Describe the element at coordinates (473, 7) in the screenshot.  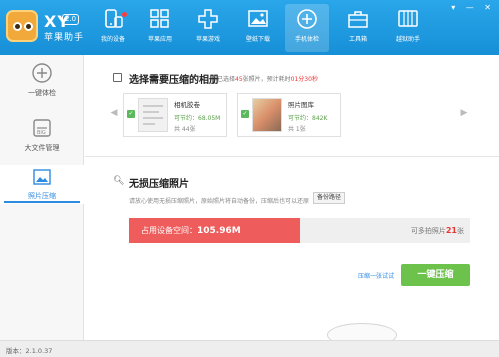
I see `window-controls: ▾ — ✕` at that location.